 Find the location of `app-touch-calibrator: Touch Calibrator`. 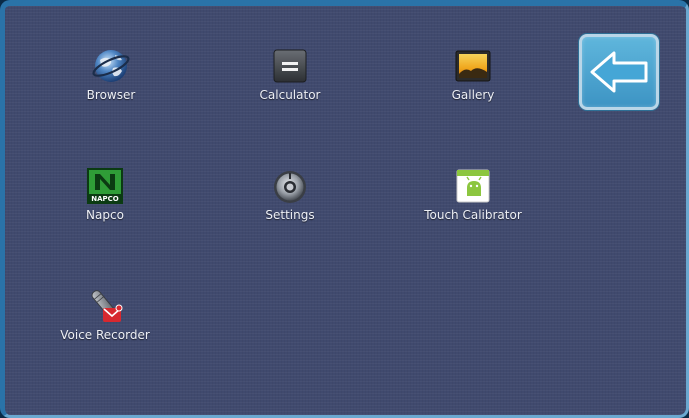

app-touch-calibrator: Touch Calibrator is located at coordinates (473, 200).